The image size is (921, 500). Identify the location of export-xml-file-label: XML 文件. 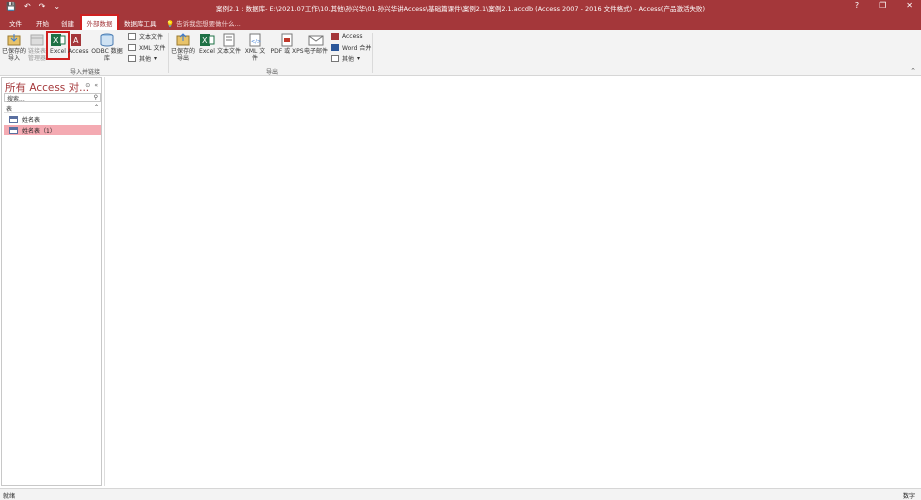
(255, 55).